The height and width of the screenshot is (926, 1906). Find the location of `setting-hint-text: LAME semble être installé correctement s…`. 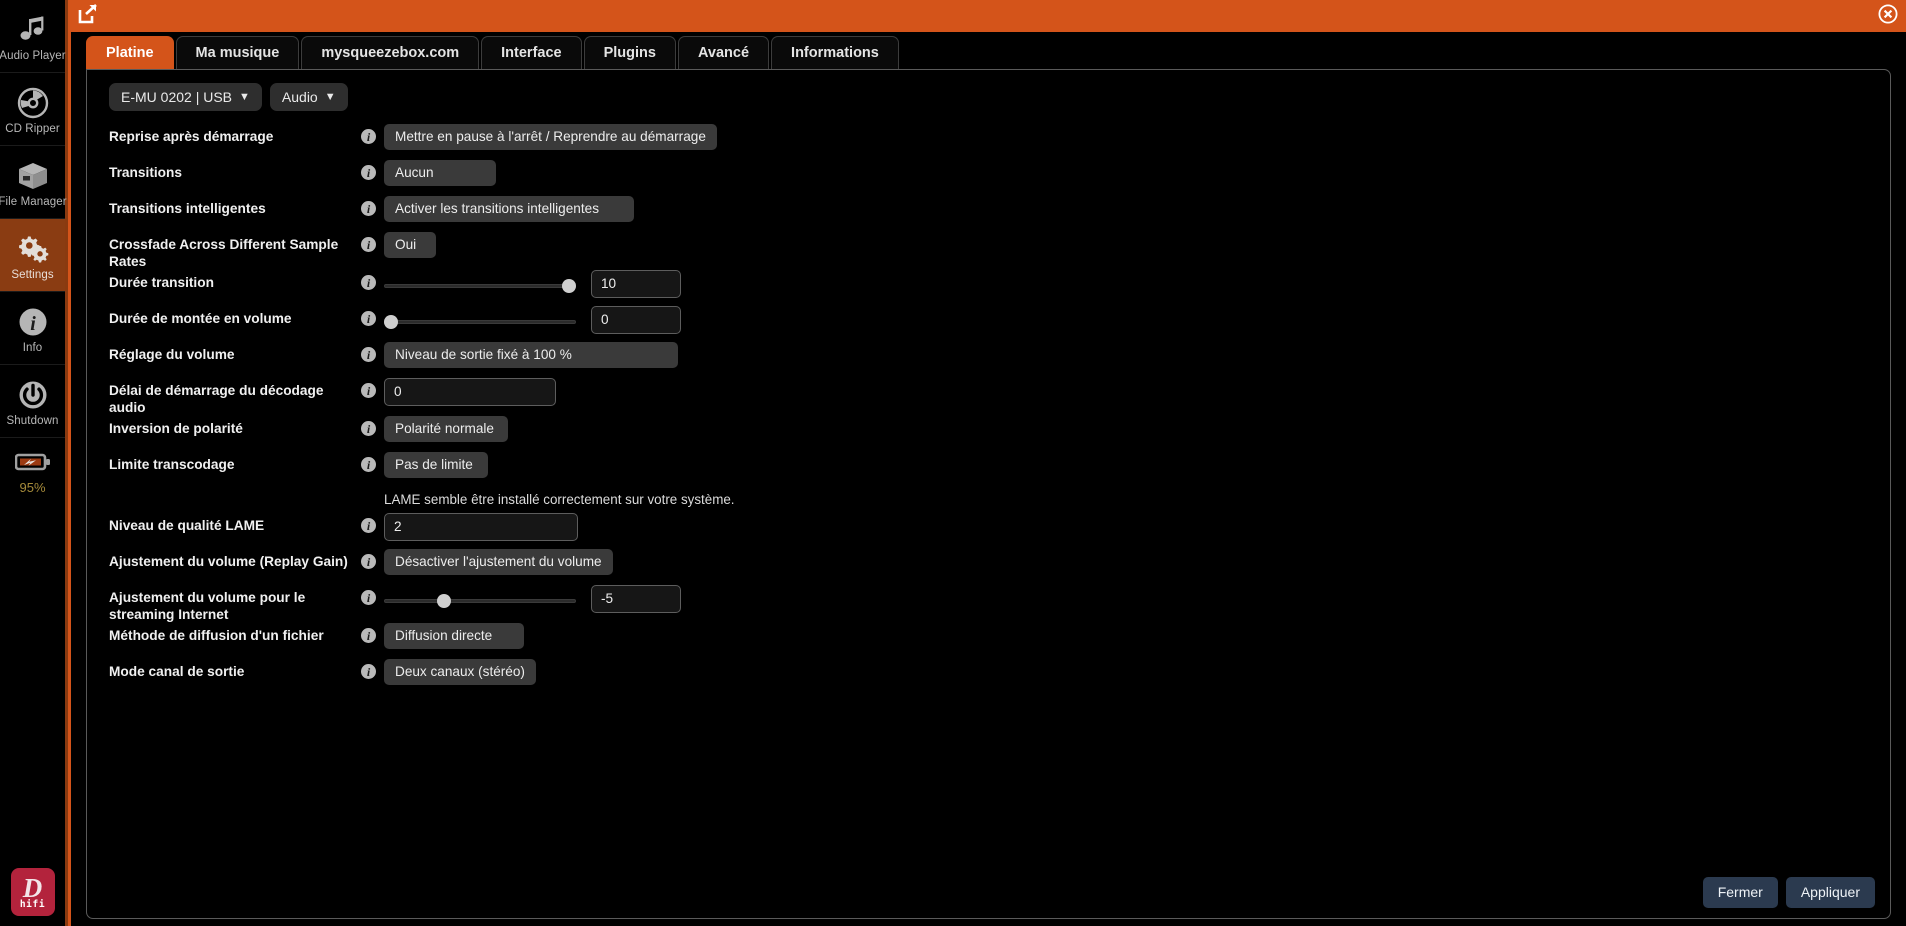

setting-hint-text: LAME semble être installé correctement s… is located at coordinates (559, 499).